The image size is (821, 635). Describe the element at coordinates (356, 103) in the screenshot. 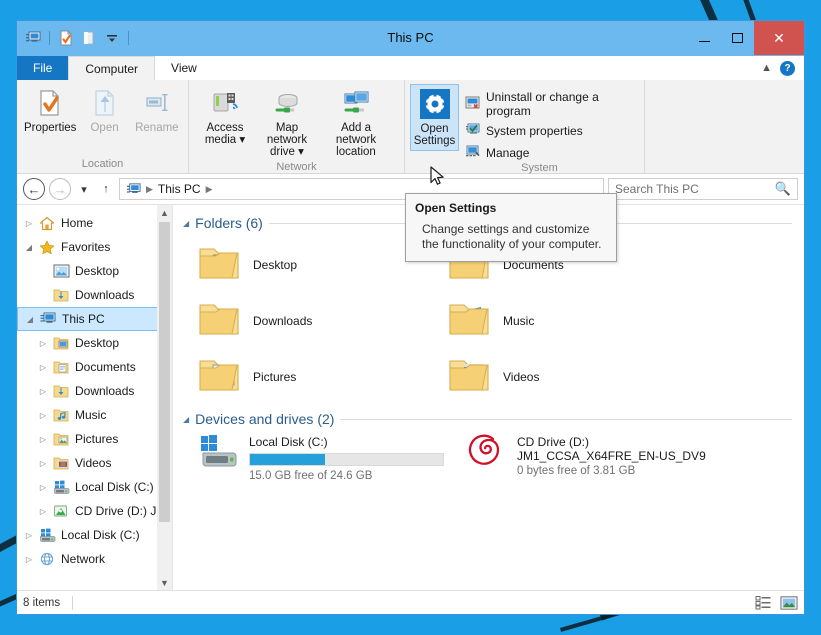

I see `add-network-location-icon` at that location.